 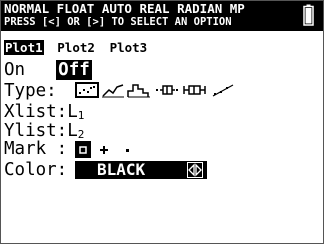 What do you see at coordinates (113, 90) in the screenshot?
I see `xyline-plot-icon` at bounding box center [113, 90].